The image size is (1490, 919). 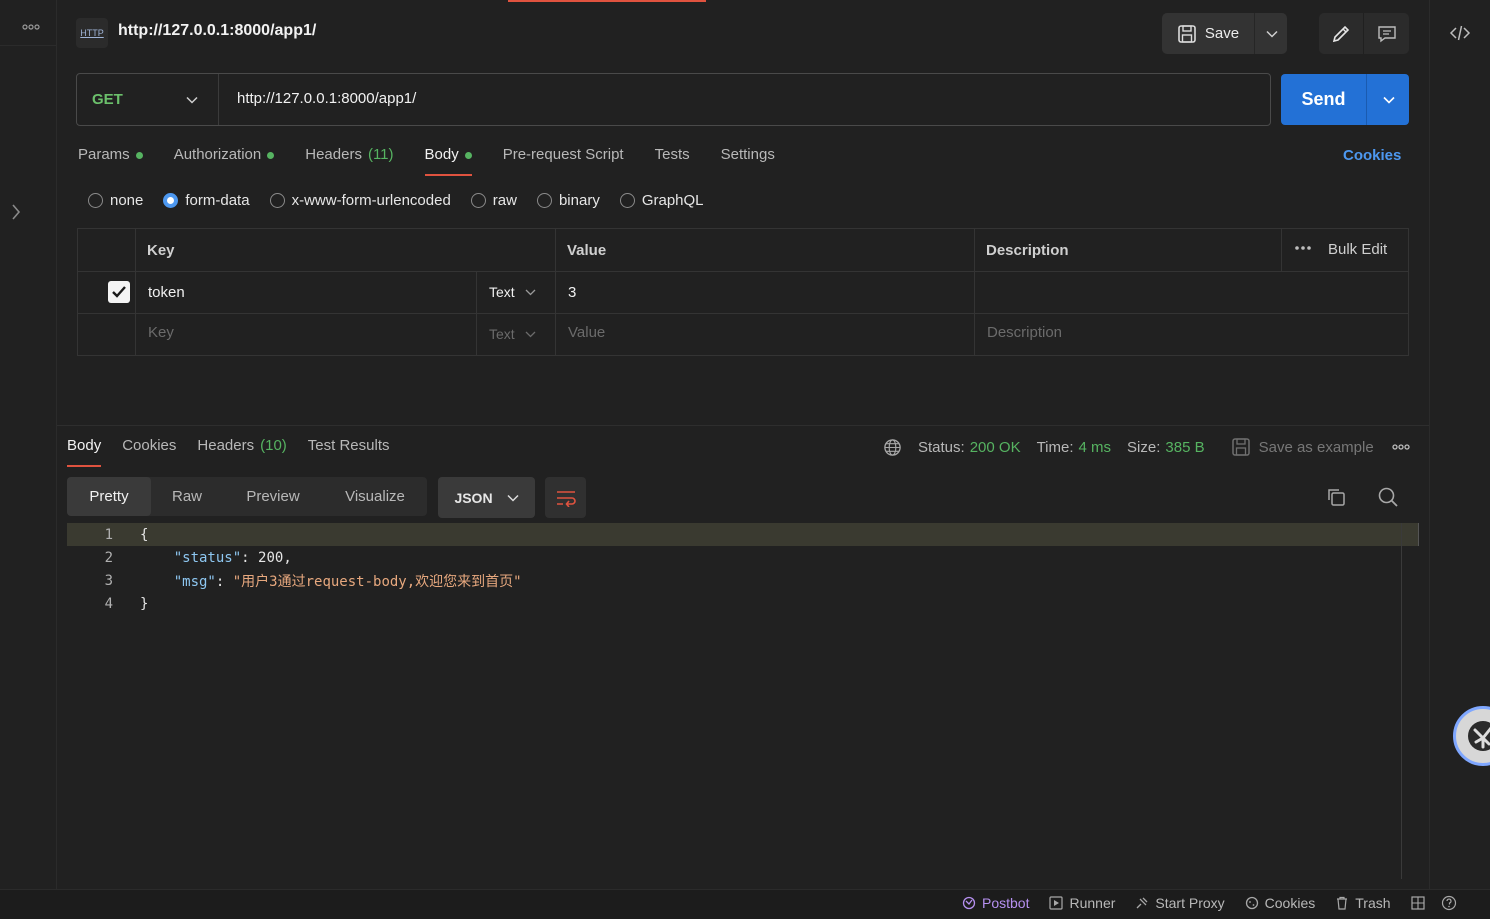 I want to click on send-button-group: Send, so click(x=1345, y=99).